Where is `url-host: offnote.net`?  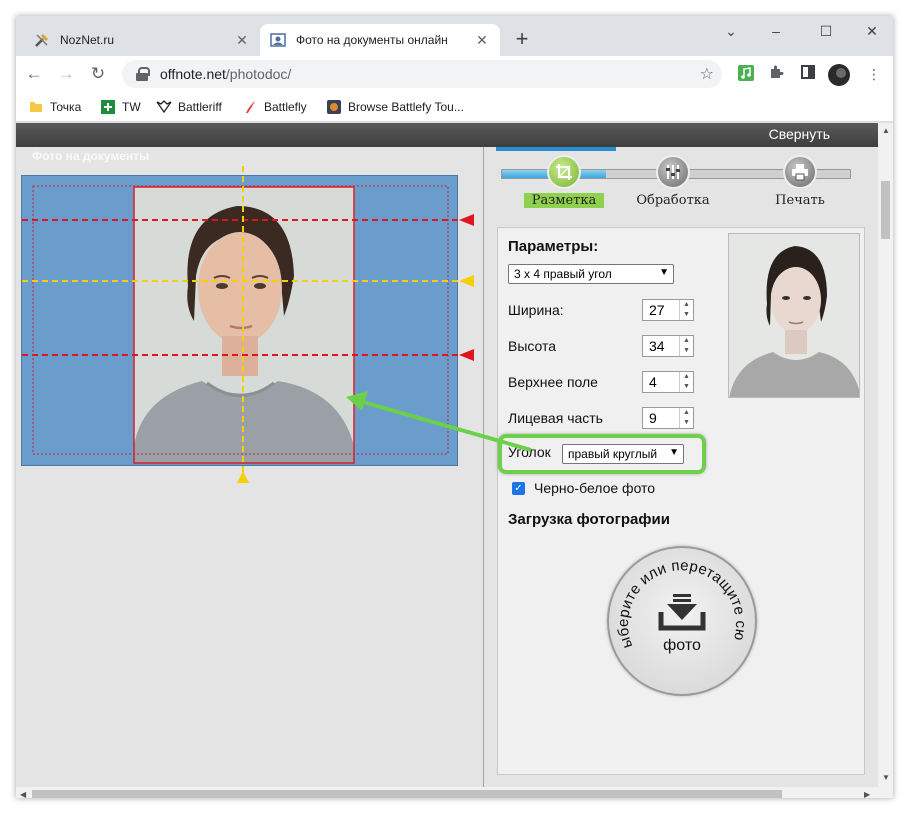
url-host: offnote.net is located at coordinates (193, 74).